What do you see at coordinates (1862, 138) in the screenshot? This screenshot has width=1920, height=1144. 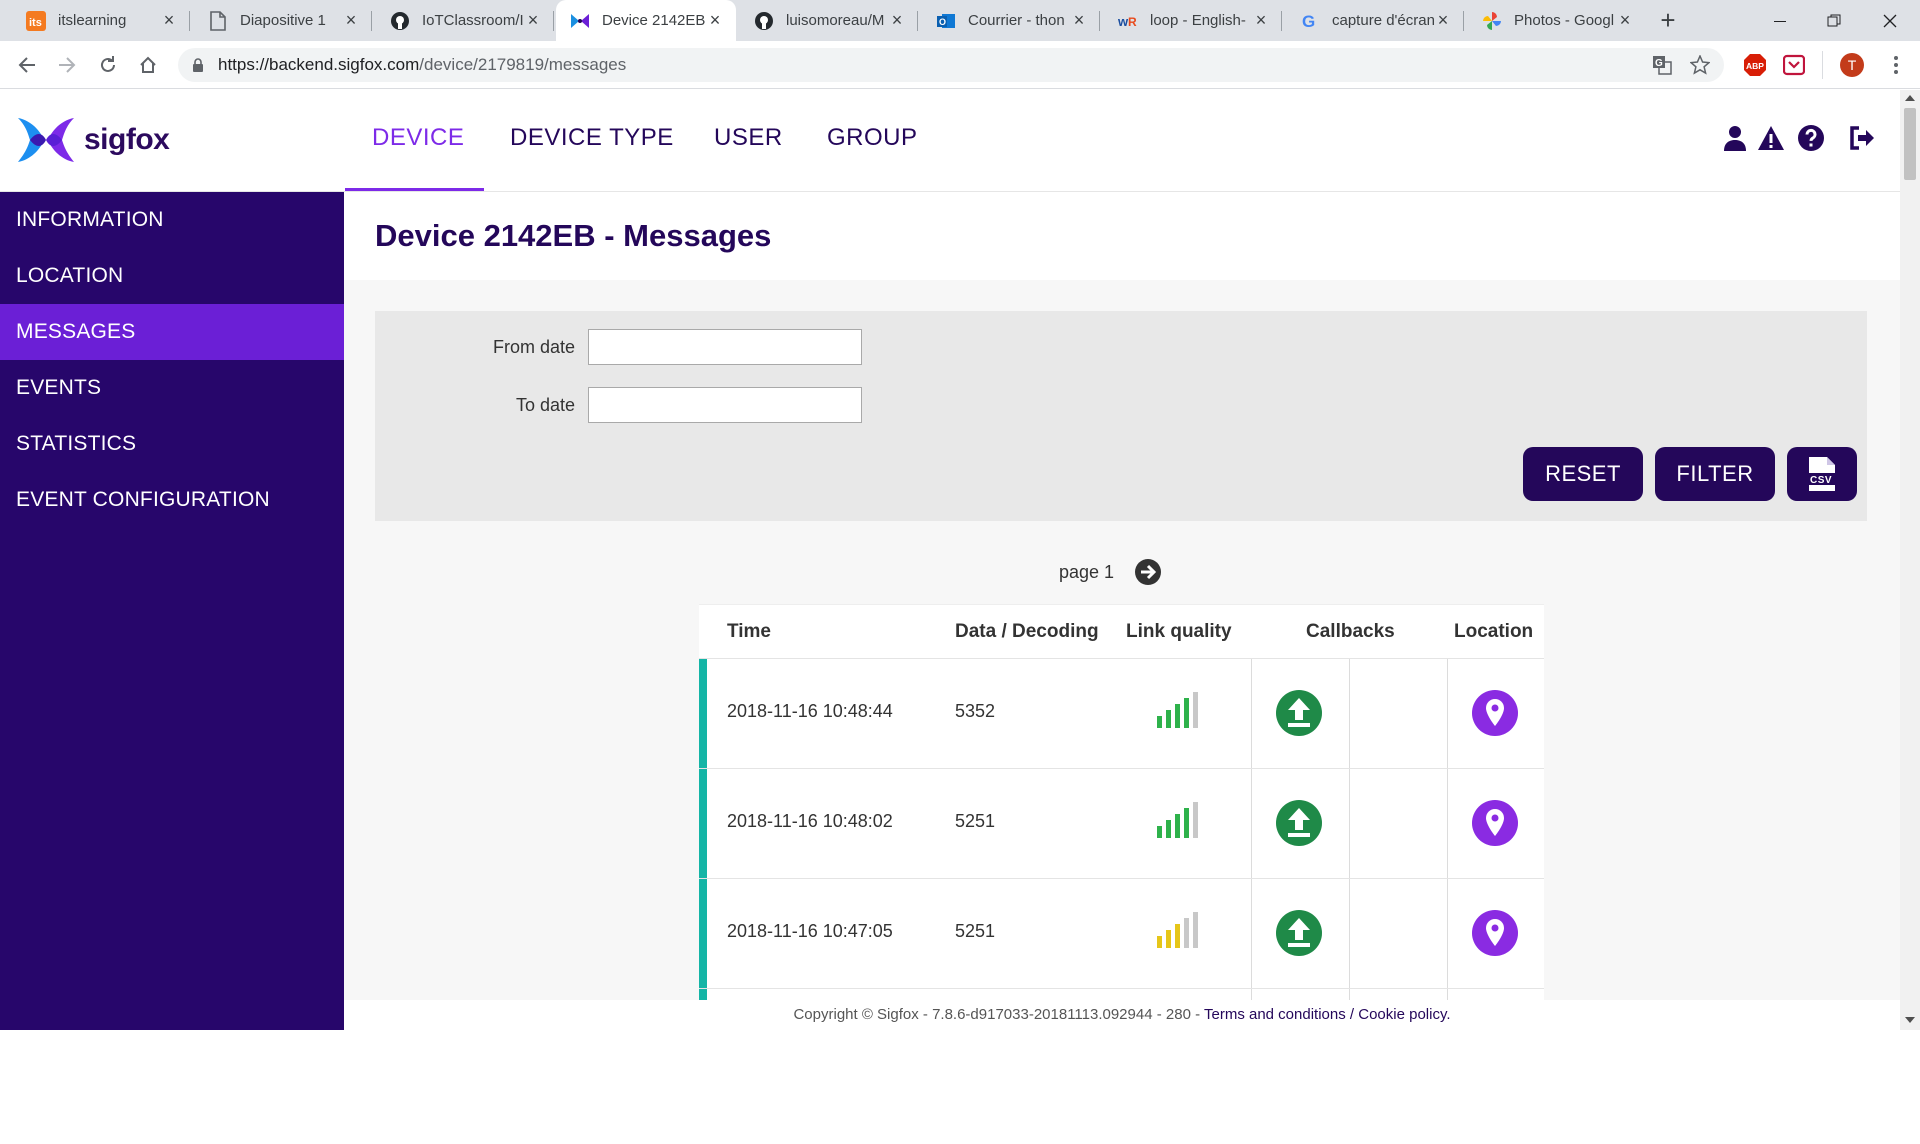 I see `logout-icon` at bounding box center [1862, 138].